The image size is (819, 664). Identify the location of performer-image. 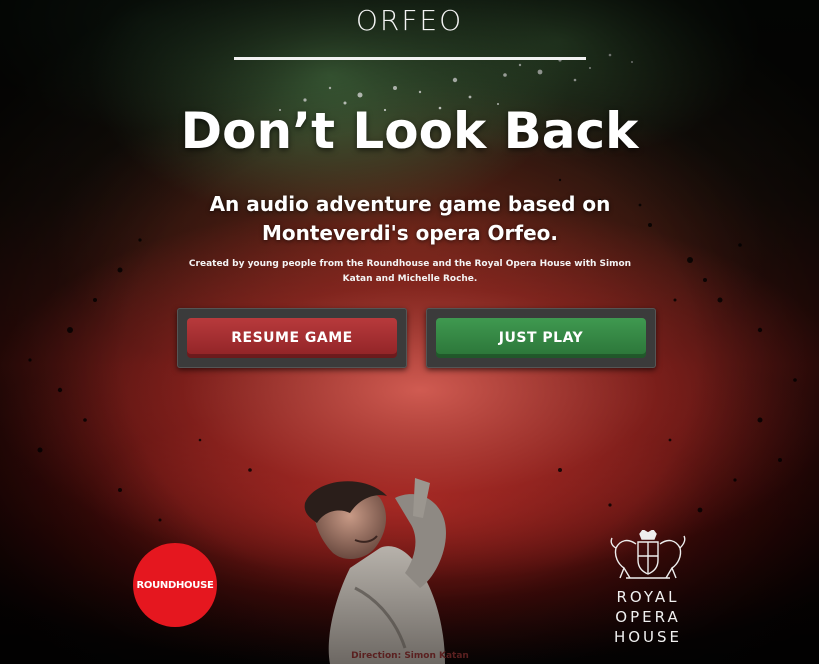
(375, 571).